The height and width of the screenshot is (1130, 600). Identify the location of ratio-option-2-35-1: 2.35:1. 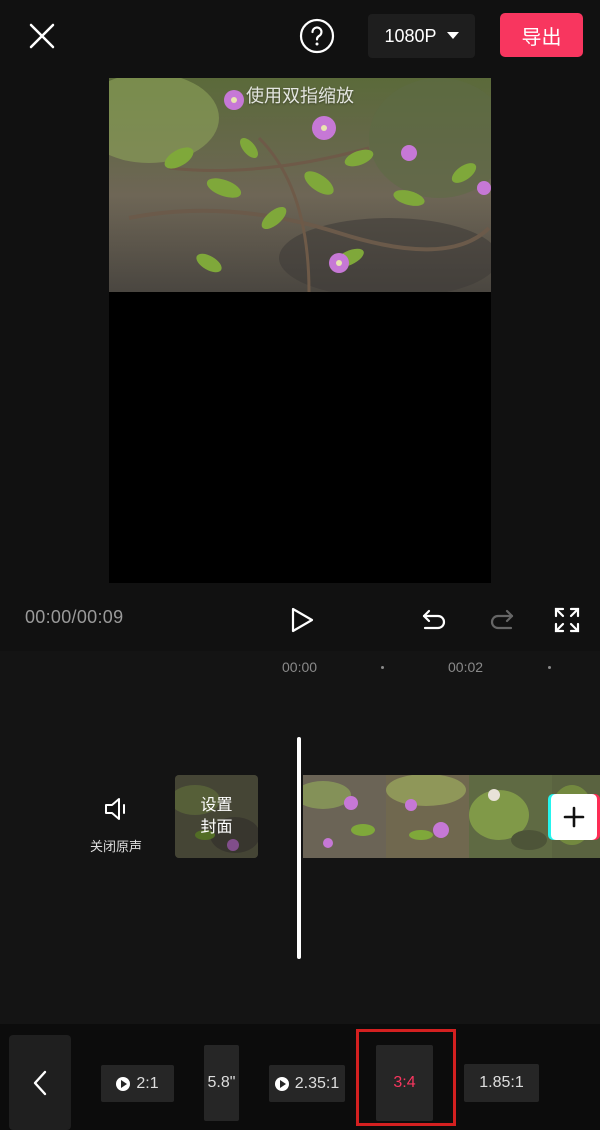
(307, 1083).